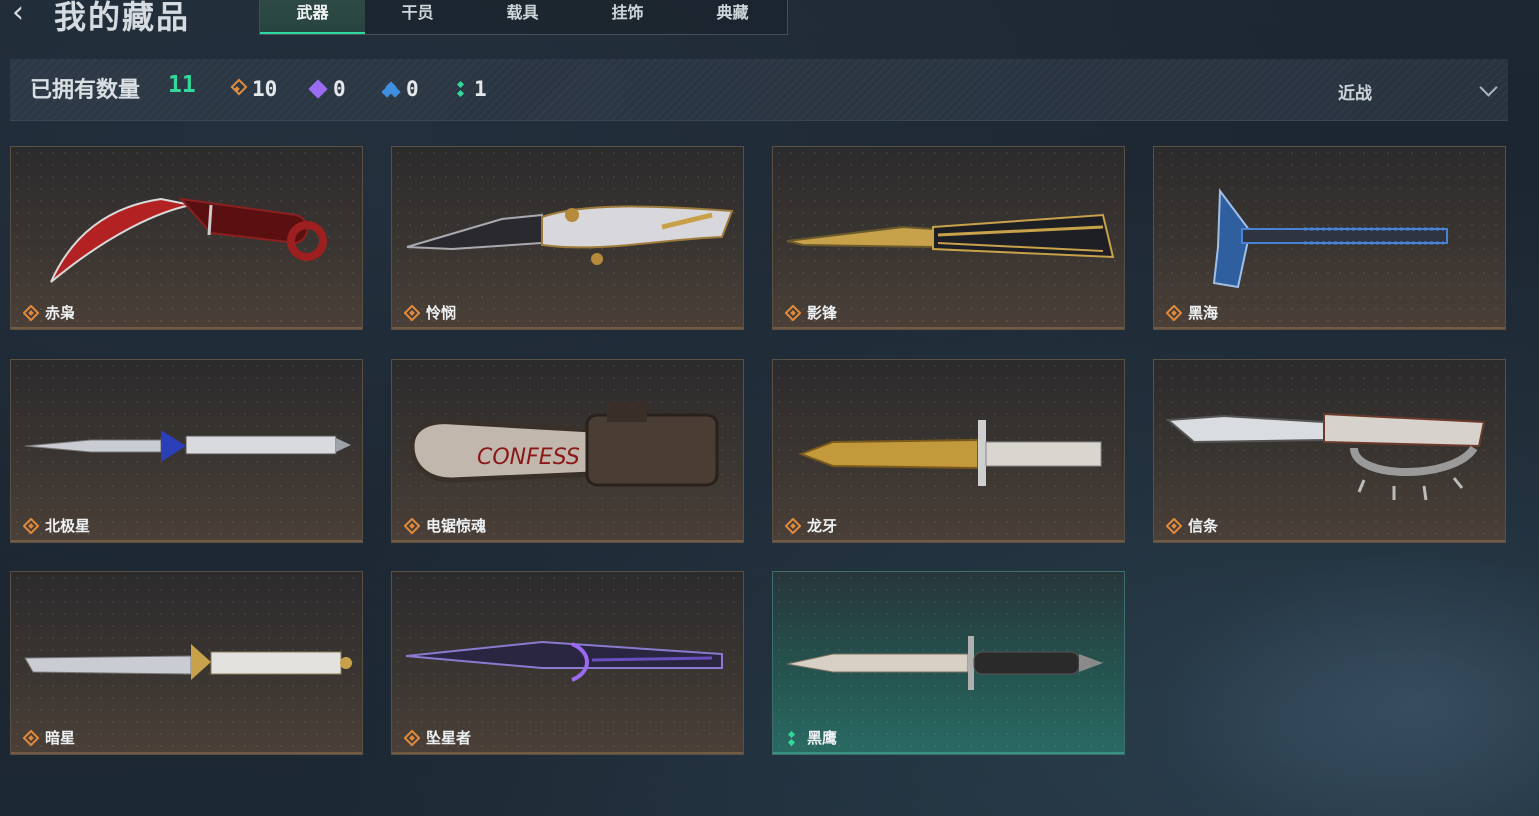  Describe the element at coordinates (238, 88) in the screenshot. I see `orange-diamond-icon` at that location.